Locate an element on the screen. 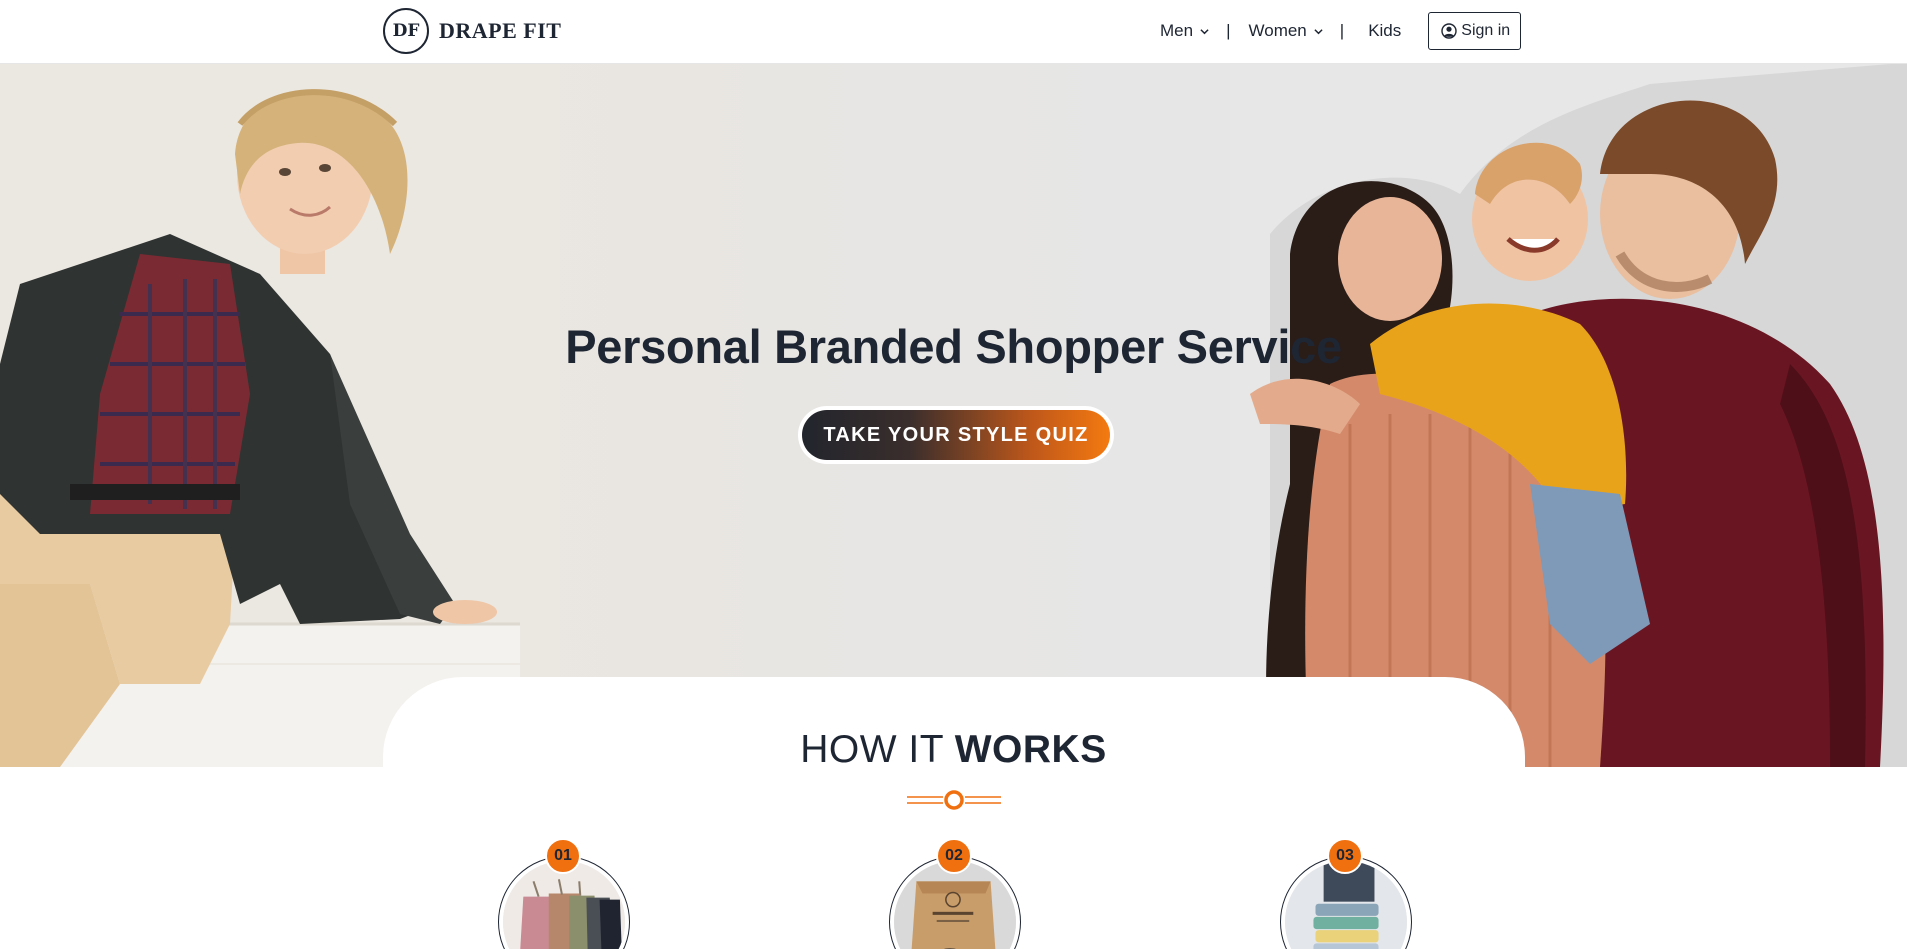  logo-mark: DF is located at coordinates (406, 31).